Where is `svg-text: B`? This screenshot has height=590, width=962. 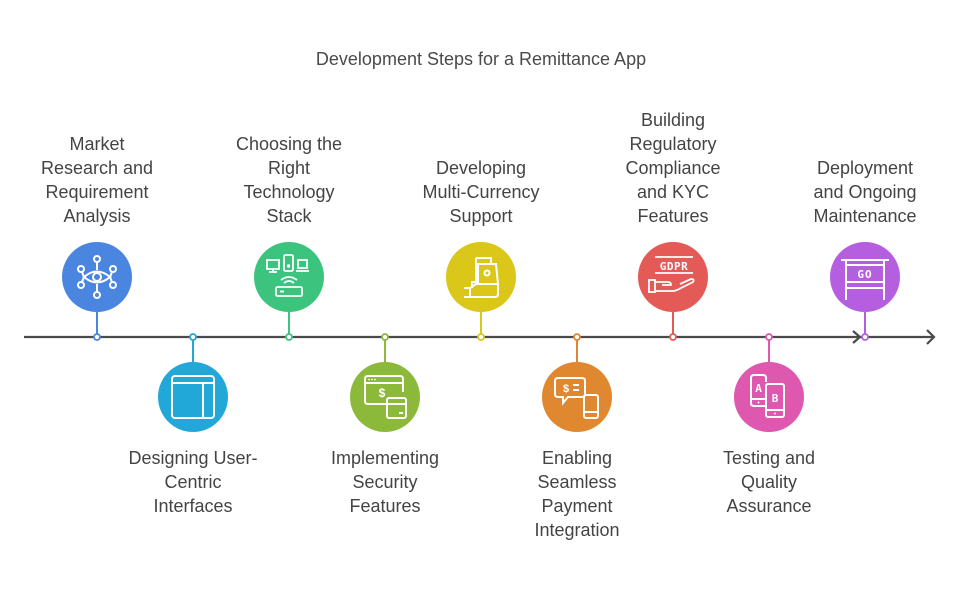 svg-text: B is located at coordinates (775, 398).